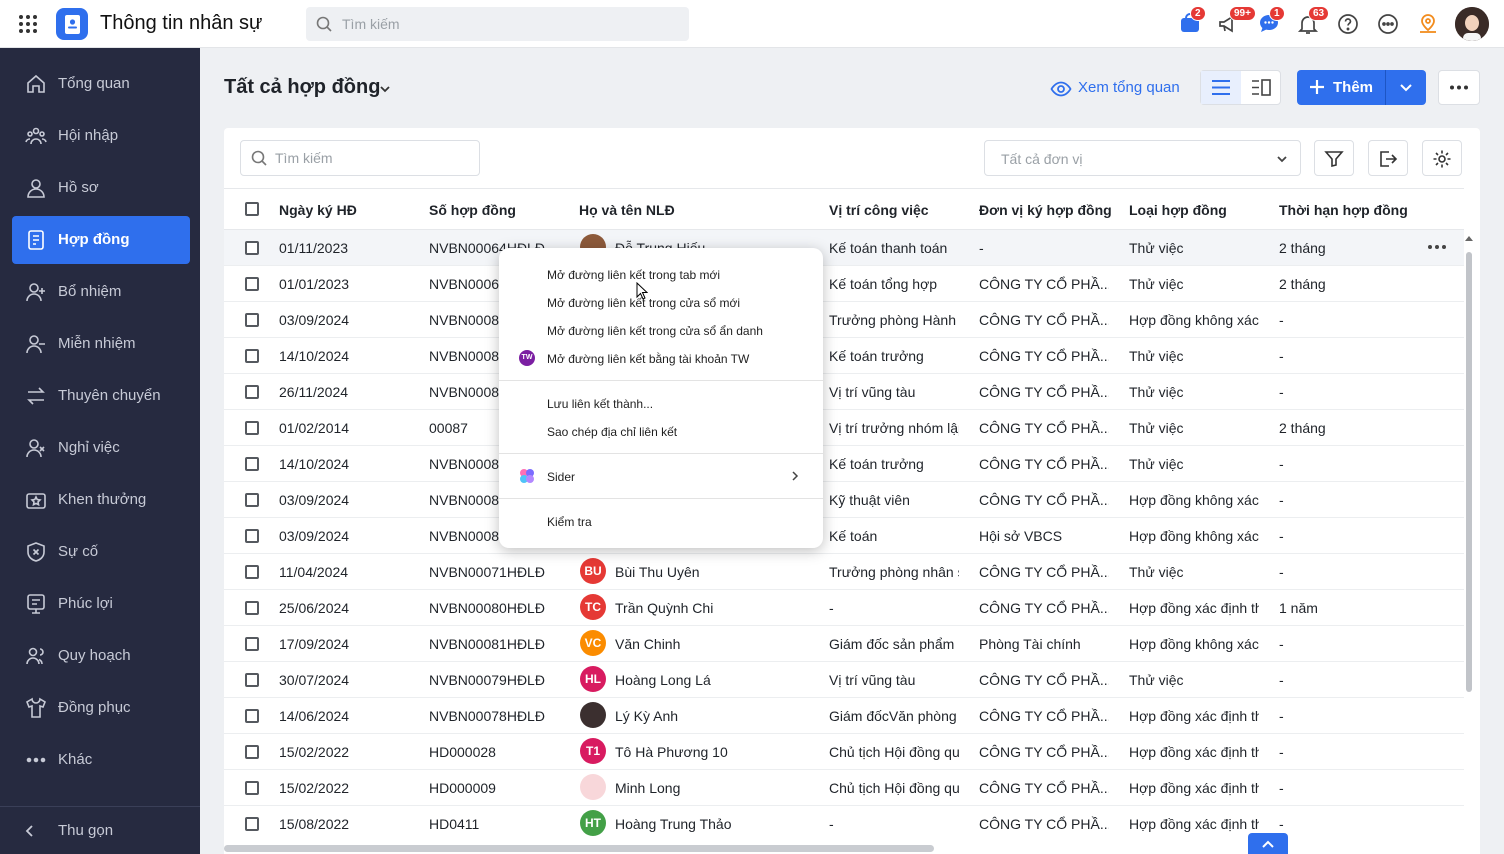 The image size is (1504, 854). I want to click on bell-icon: 63, so click(1313, 21).